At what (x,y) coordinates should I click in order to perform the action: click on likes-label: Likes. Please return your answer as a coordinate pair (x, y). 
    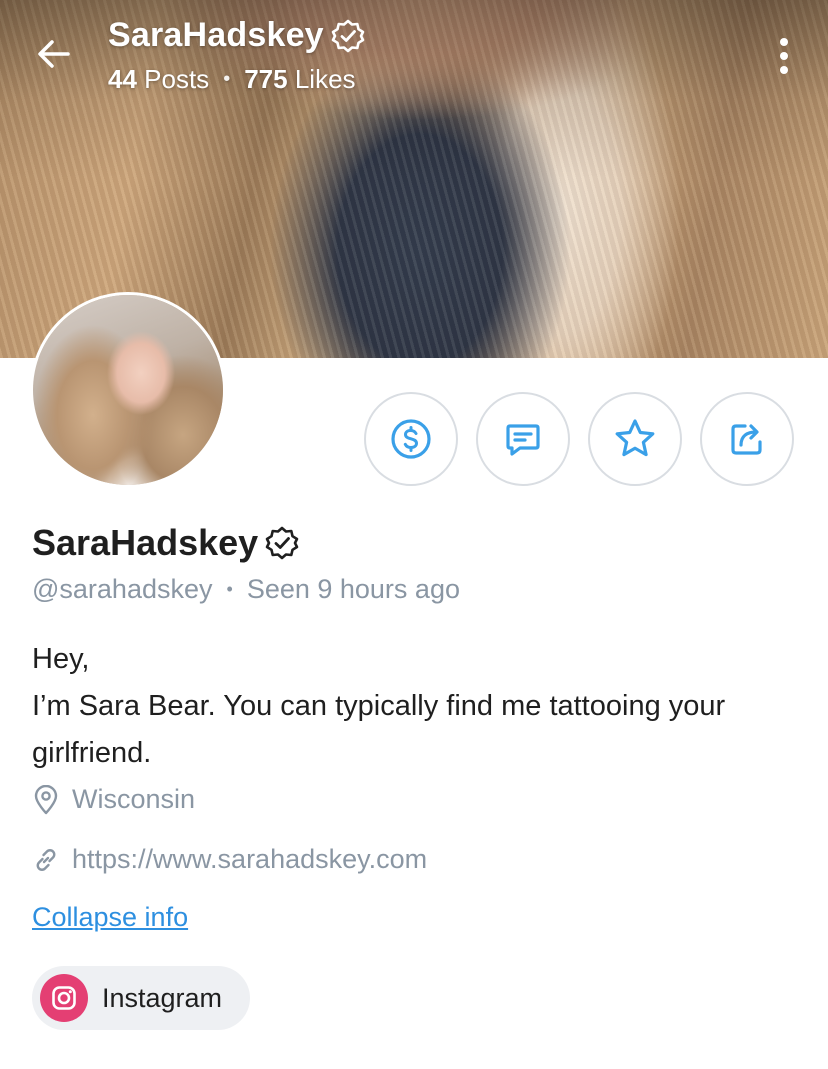
    Looking at the image, I should click on (325, 79).